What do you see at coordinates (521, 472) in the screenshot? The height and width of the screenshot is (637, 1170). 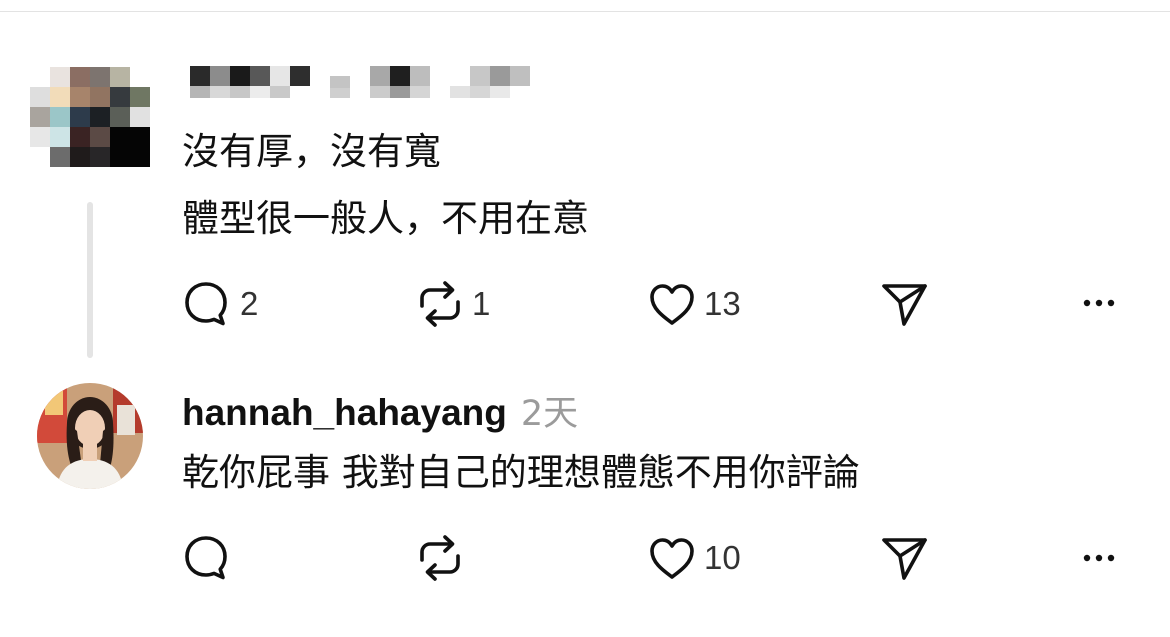 I see `post-text-line: 乾你屁事 我對自己的理想體態不用你評論` at bounding box center [521, 472].